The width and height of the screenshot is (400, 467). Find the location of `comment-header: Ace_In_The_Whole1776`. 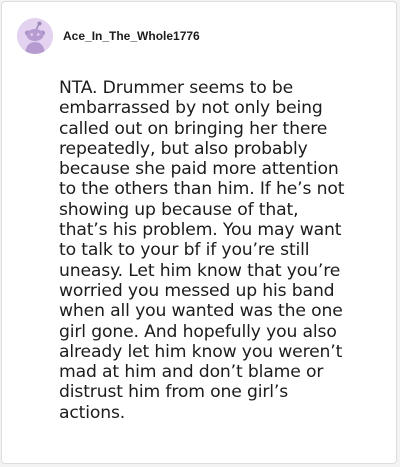

comment-header: Ace_In_The_Whole1776 is located at coordinates (108, 36).